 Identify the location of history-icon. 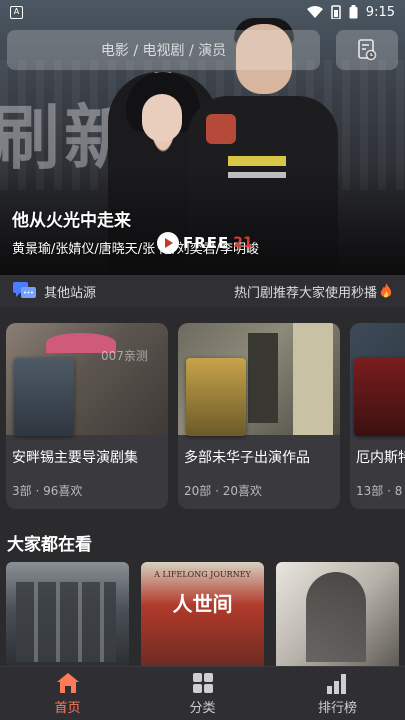
(367, 50).